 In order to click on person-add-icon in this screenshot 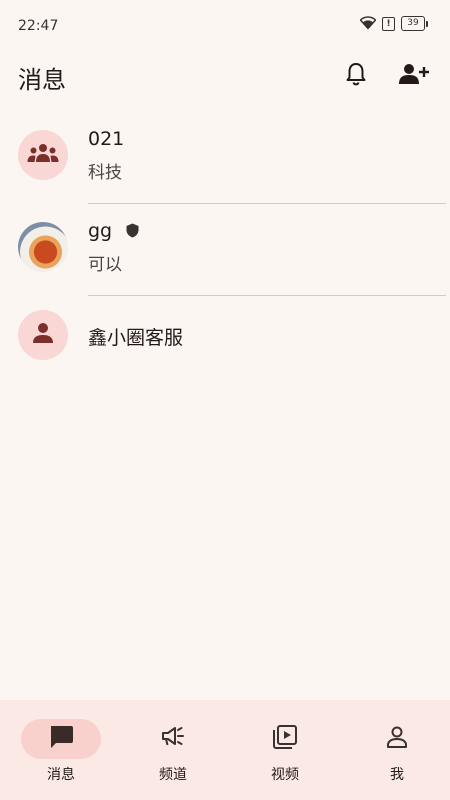, I will do `click(414, 76)`.